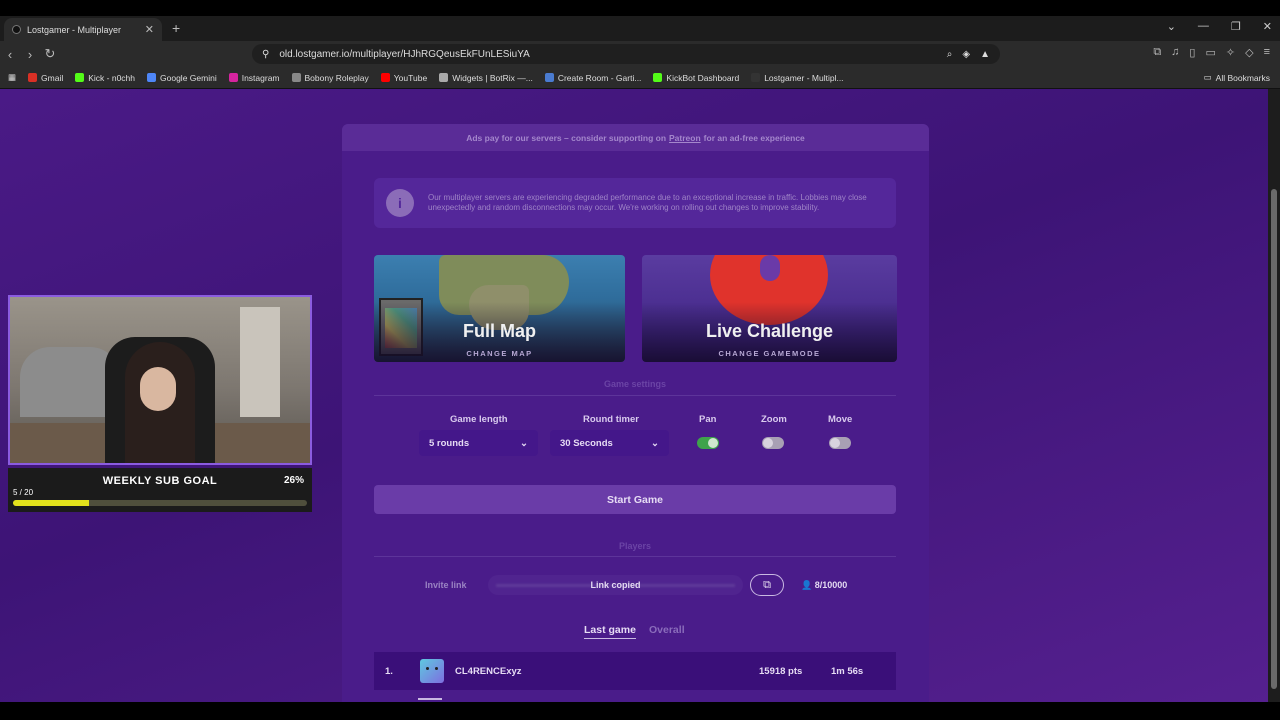 The image size is (1280, 720). I want to click on lostgamer-icon, so click(756, 77).